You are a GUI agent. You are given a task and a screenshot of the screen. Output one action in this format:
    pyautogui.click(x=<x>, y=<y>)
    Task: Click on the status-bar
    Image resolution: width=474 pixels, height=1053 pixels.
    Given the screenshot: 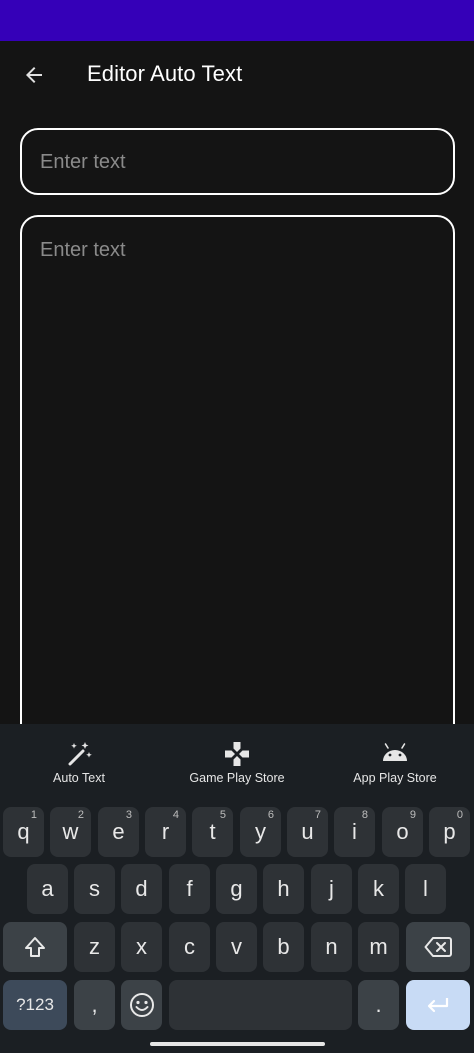 What is the action you would take?
    pyautogui.click(x=237, y=20)
    